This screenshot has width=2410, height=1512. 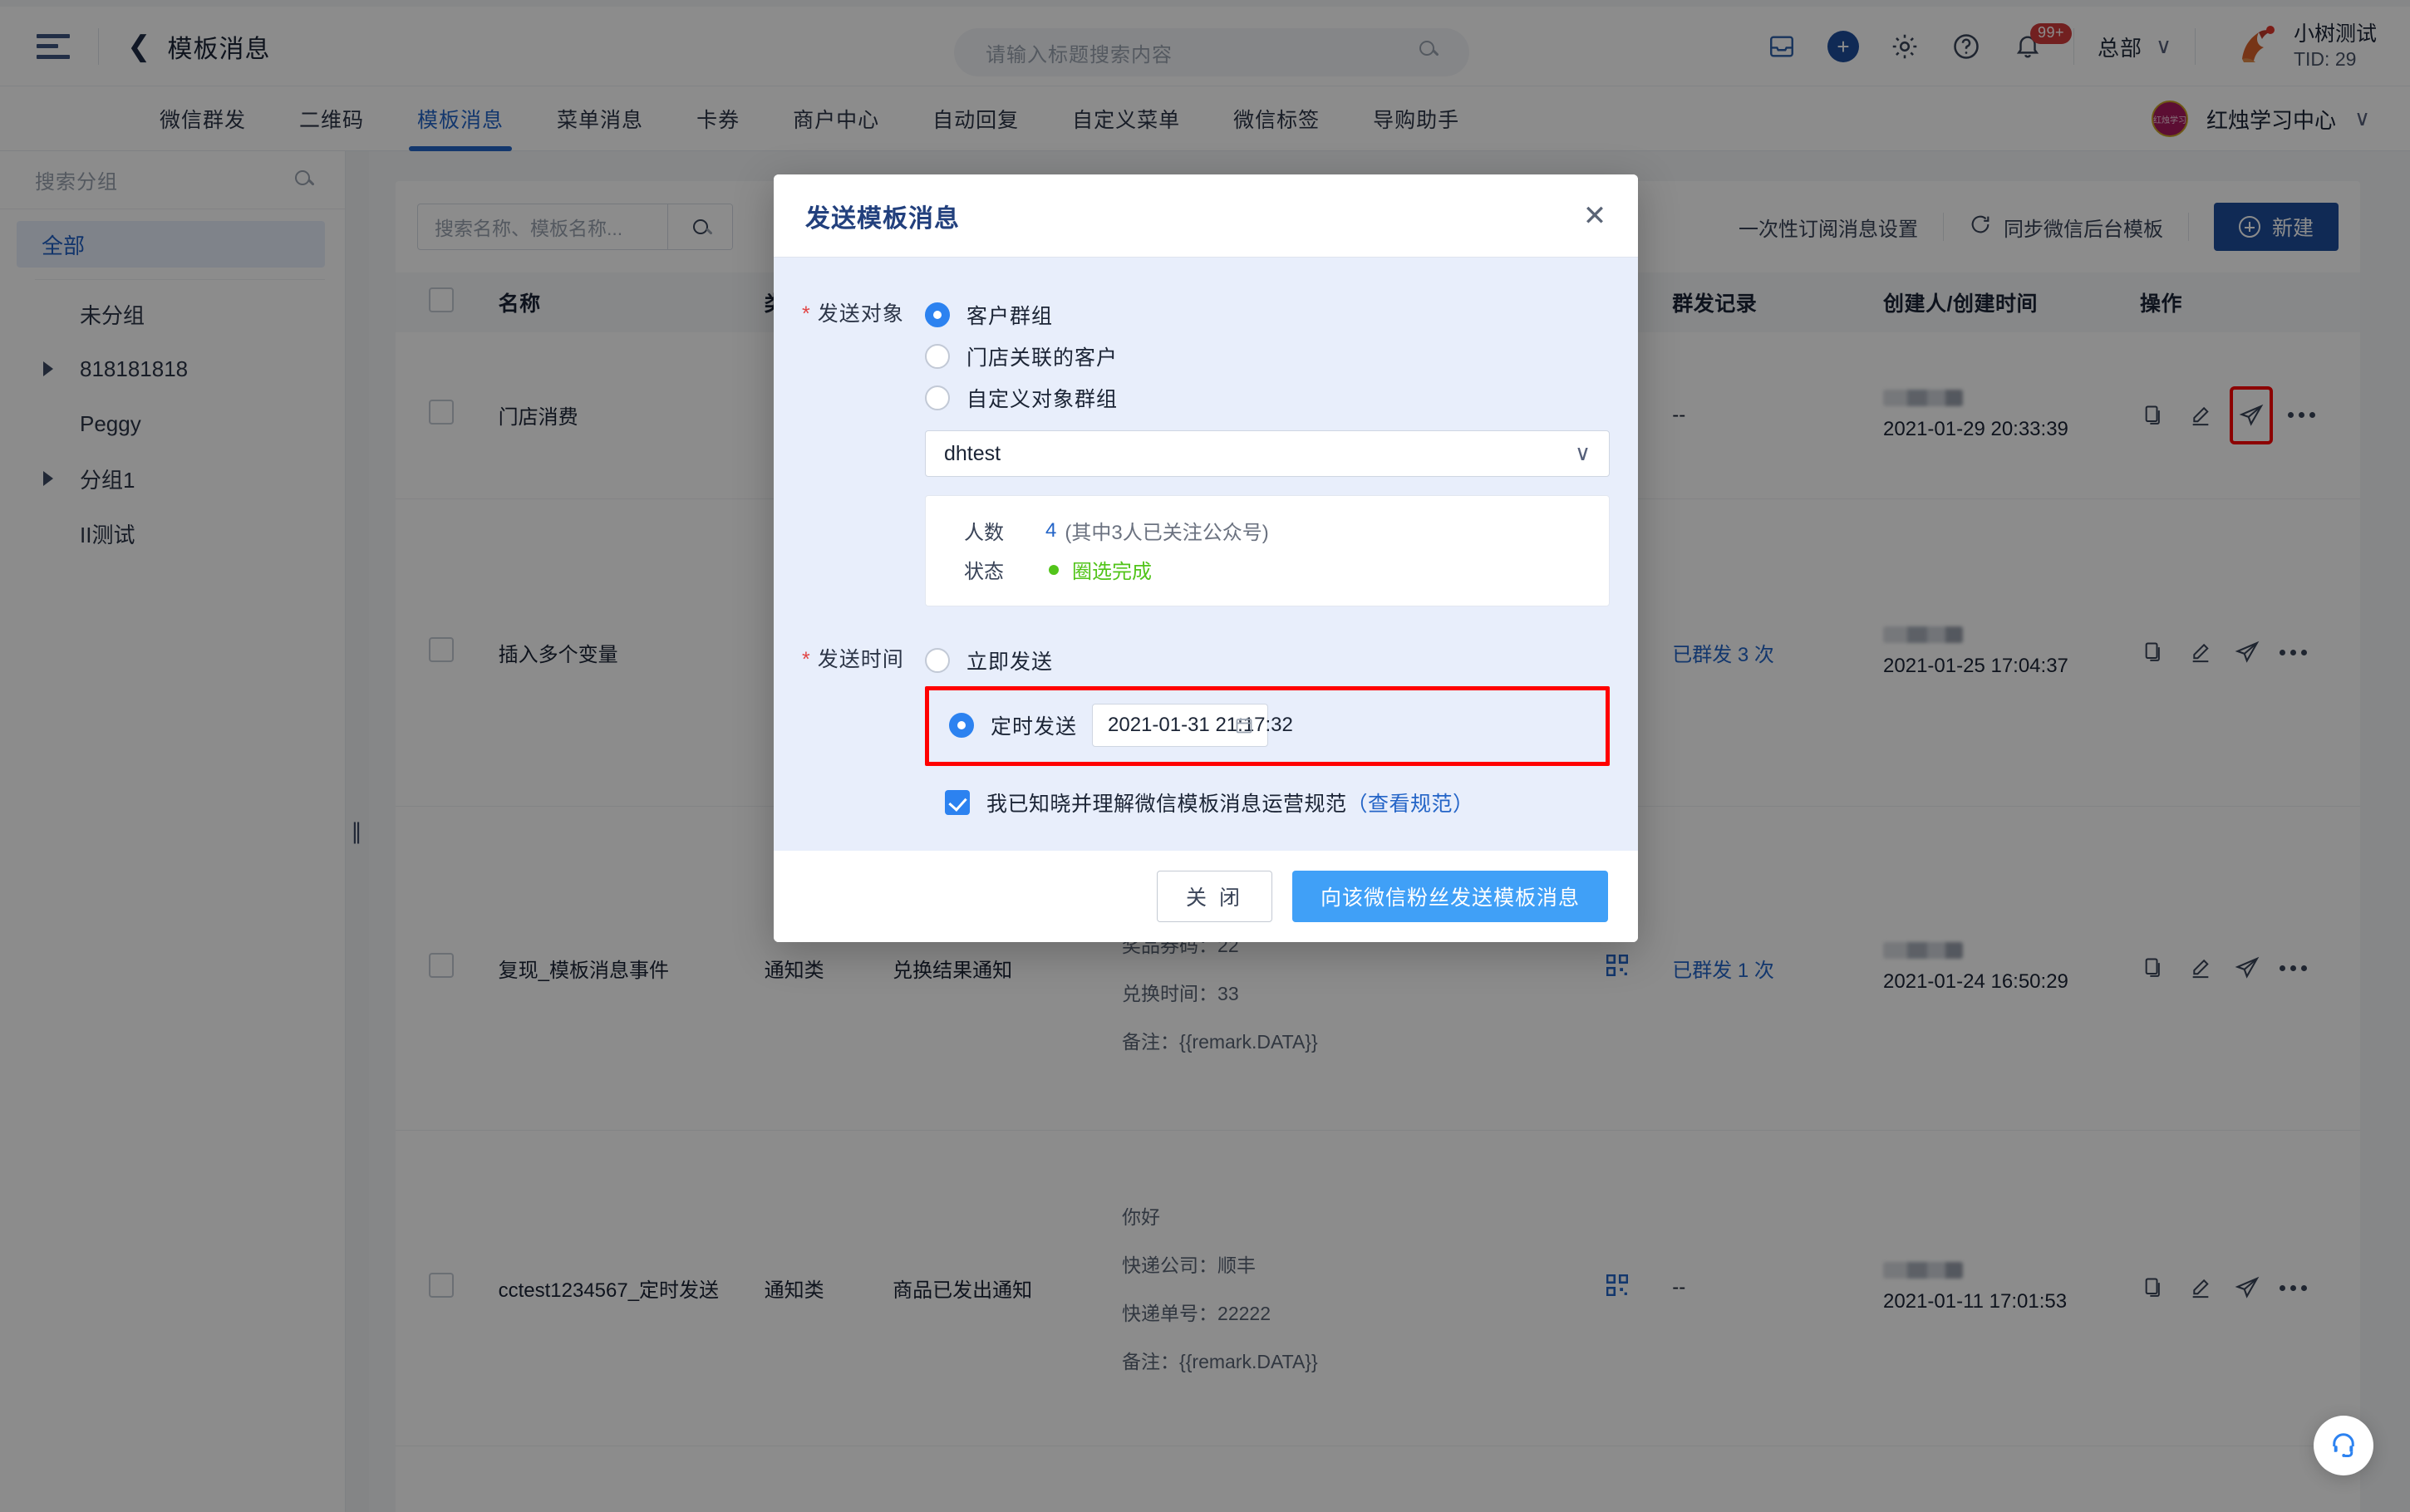 I want to click on radio-label: 立即发送, so click(x=1010, y=662).